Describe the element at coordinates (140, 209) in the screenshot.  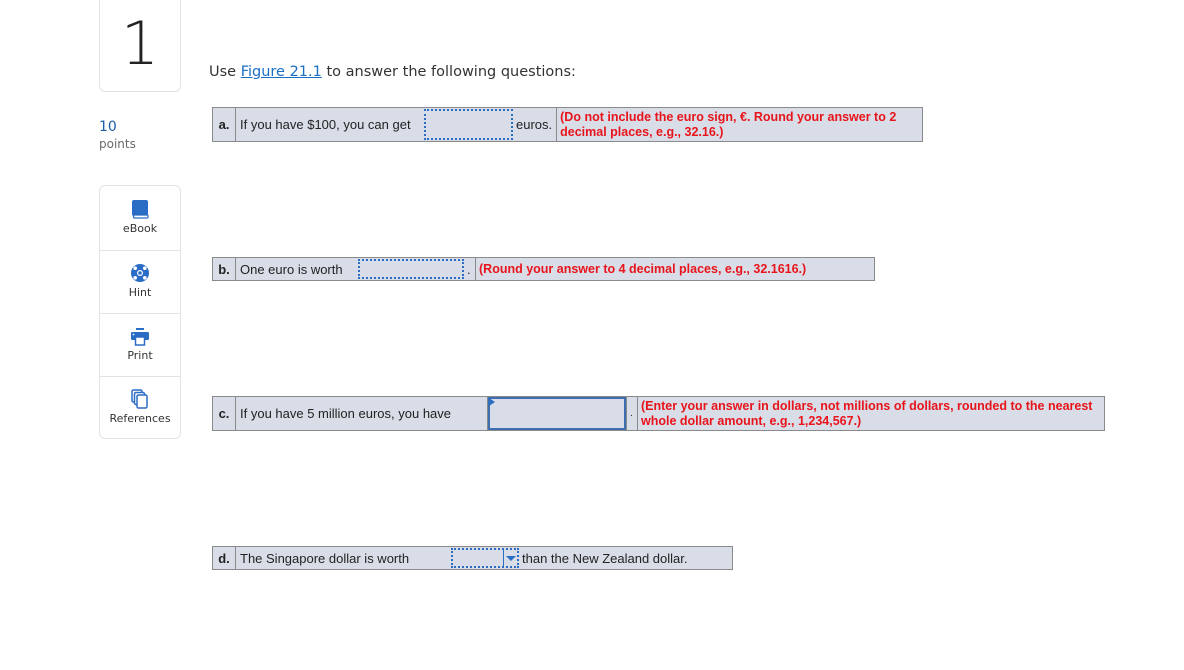
I see `book-icon` at that location.